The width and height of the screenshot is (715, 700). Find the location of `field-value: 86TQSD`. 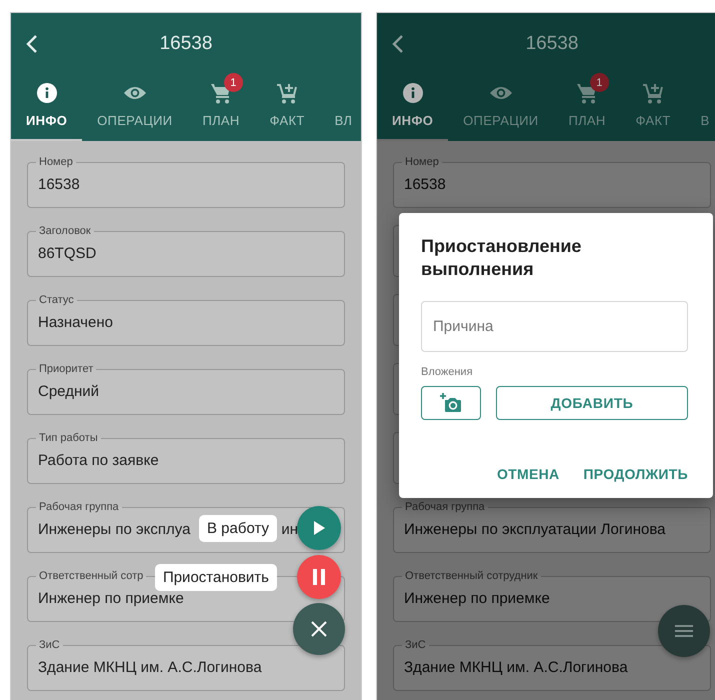

field-value: 86TQSD is located at coordinates (68, 254).